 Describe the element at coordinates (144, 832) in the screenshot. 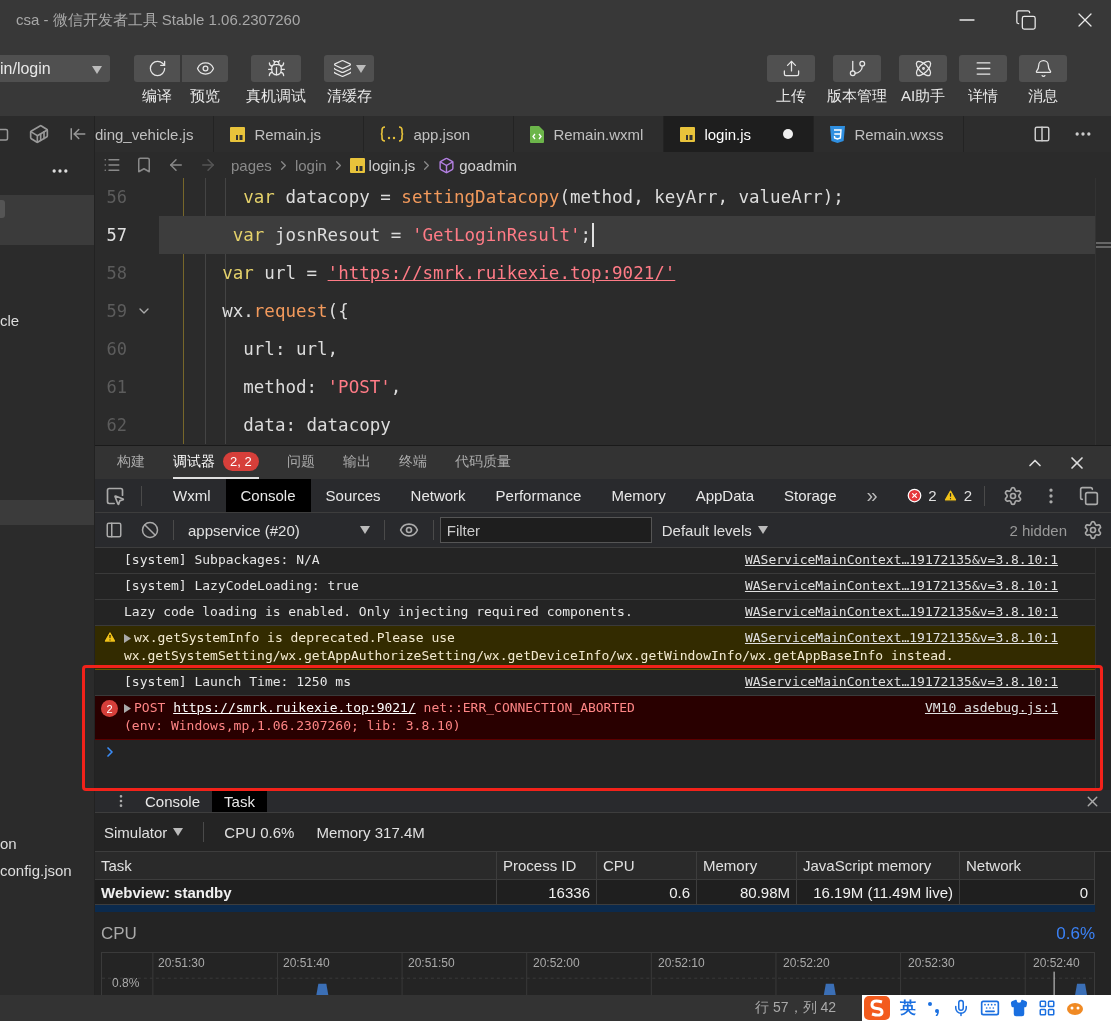

I see `target-select: Simulator` at that location.